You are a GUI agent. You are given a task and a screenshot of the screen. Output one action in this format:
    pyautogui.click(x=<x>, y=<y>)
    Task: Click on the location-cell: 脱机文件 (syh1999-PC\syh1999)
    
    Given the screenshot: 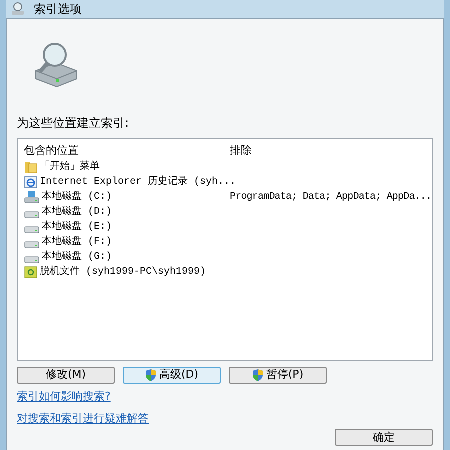 What is the action you would take?
    pyautogui.click(x=123, y=272)
    